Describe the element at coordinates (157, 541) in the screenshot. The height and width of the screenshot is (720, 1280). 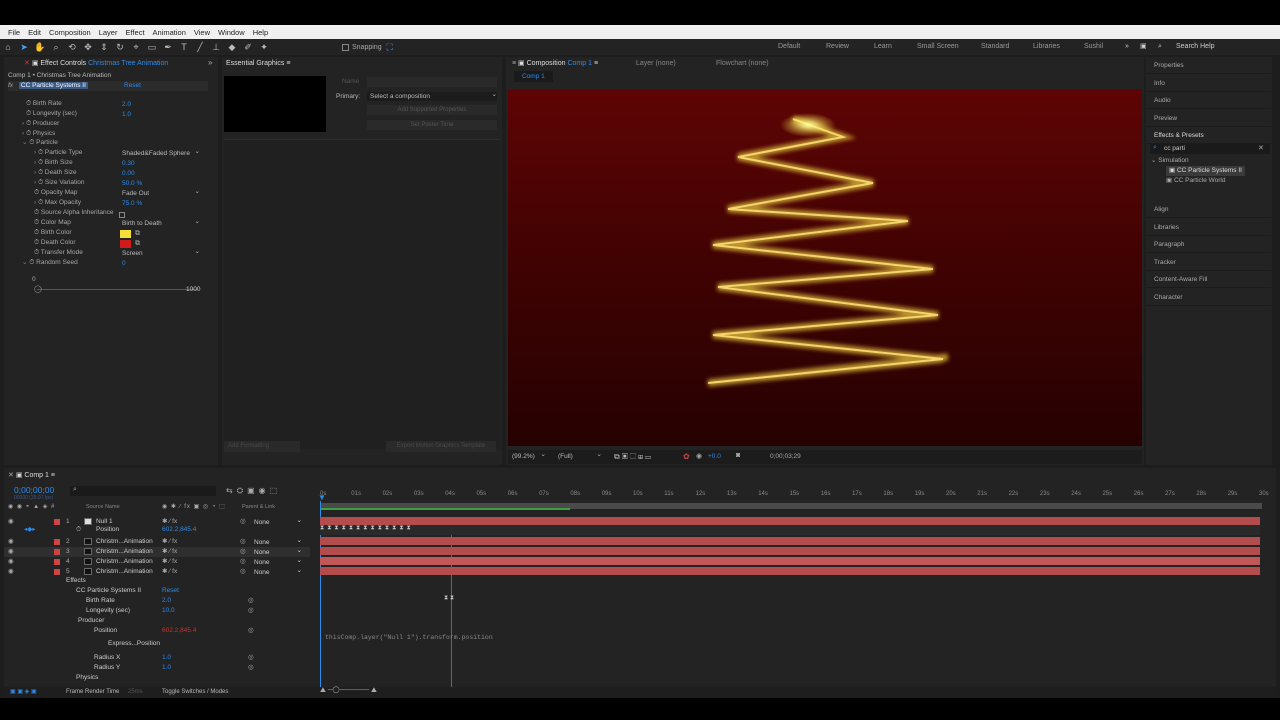
I see `layer-row: ◉ 2 Christm...Animation ✱ ∕ fx ◎ None` at that location.